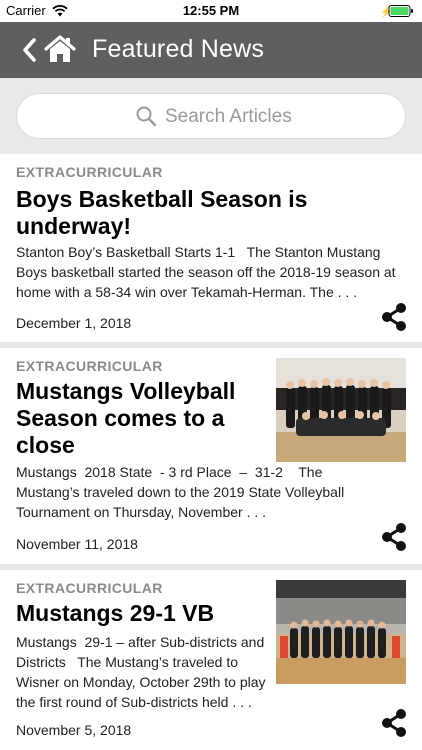 The image size is (422, 750). I want to click on article-title: Boys Basketball Season is underway!, so click(206, 213).